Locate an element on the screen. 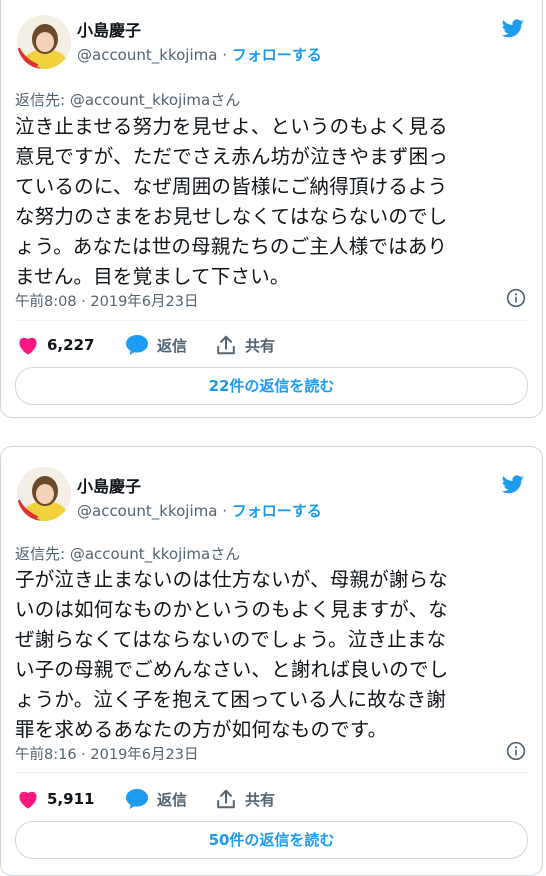  tweet-timestamp: 午前8:16 · 2019年6月23日 is located at coordinates (106, 753).